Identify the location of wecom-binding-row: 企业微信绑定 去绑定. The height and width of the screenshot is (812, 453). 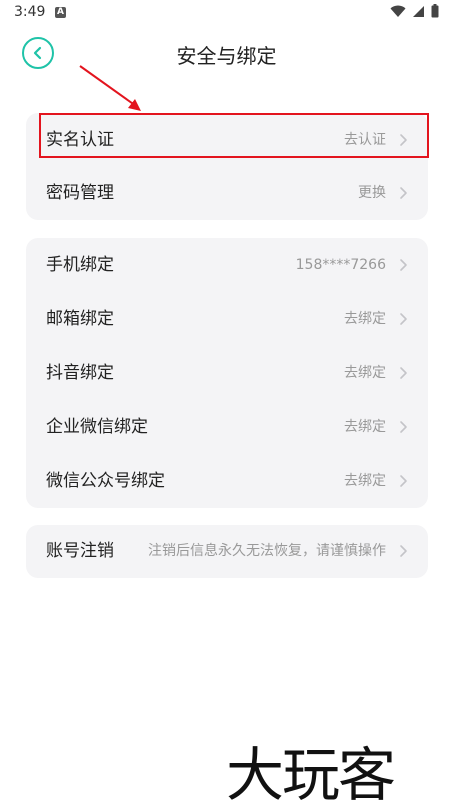
(227, 427).